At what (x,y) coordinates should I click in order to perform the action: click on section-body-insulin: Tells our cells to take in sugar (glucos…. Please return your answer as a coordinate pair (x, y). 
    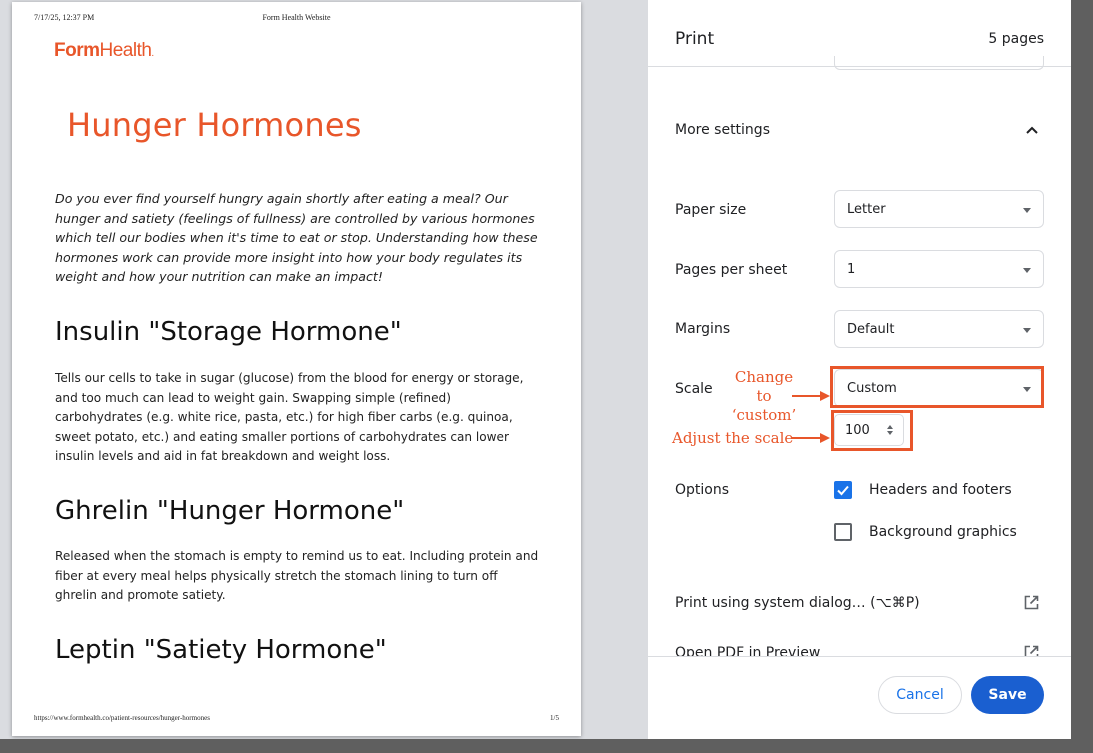
    Looking at the image, I should click on (289, 417).